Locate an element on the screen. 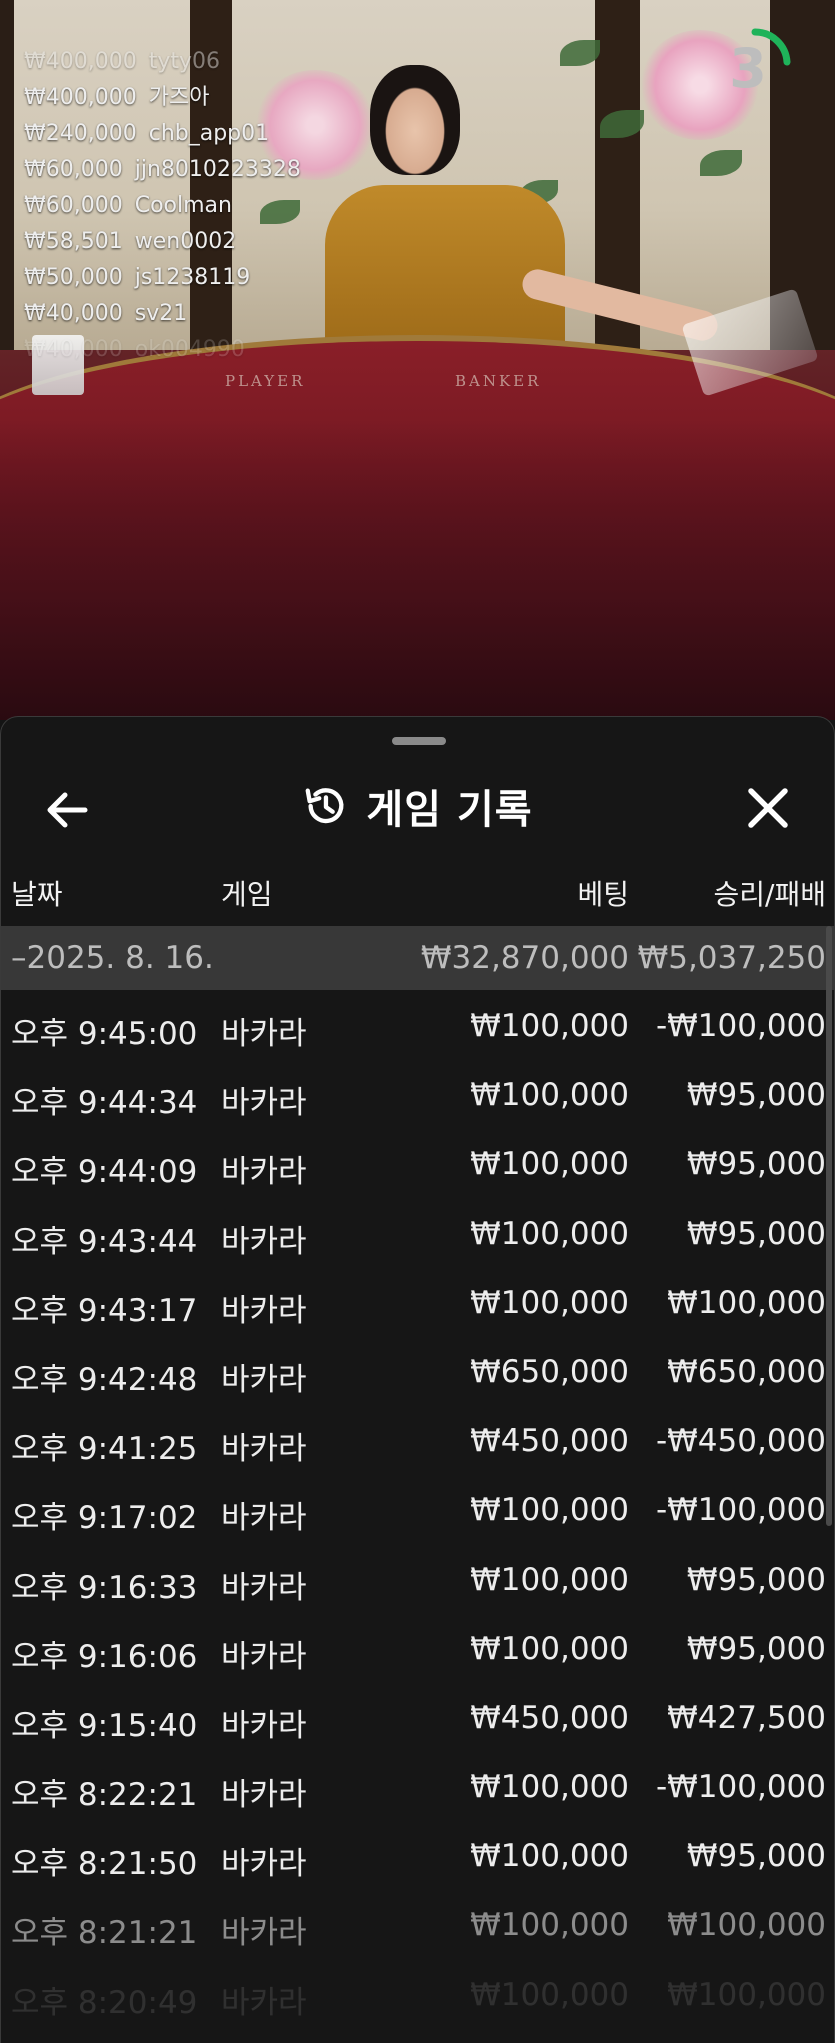 This screenshot has width=835, height=2043. table-row: 오후 8:20:49 바카라 ₩100,000 ₩100,000 is located at coordinates (417, 1993).